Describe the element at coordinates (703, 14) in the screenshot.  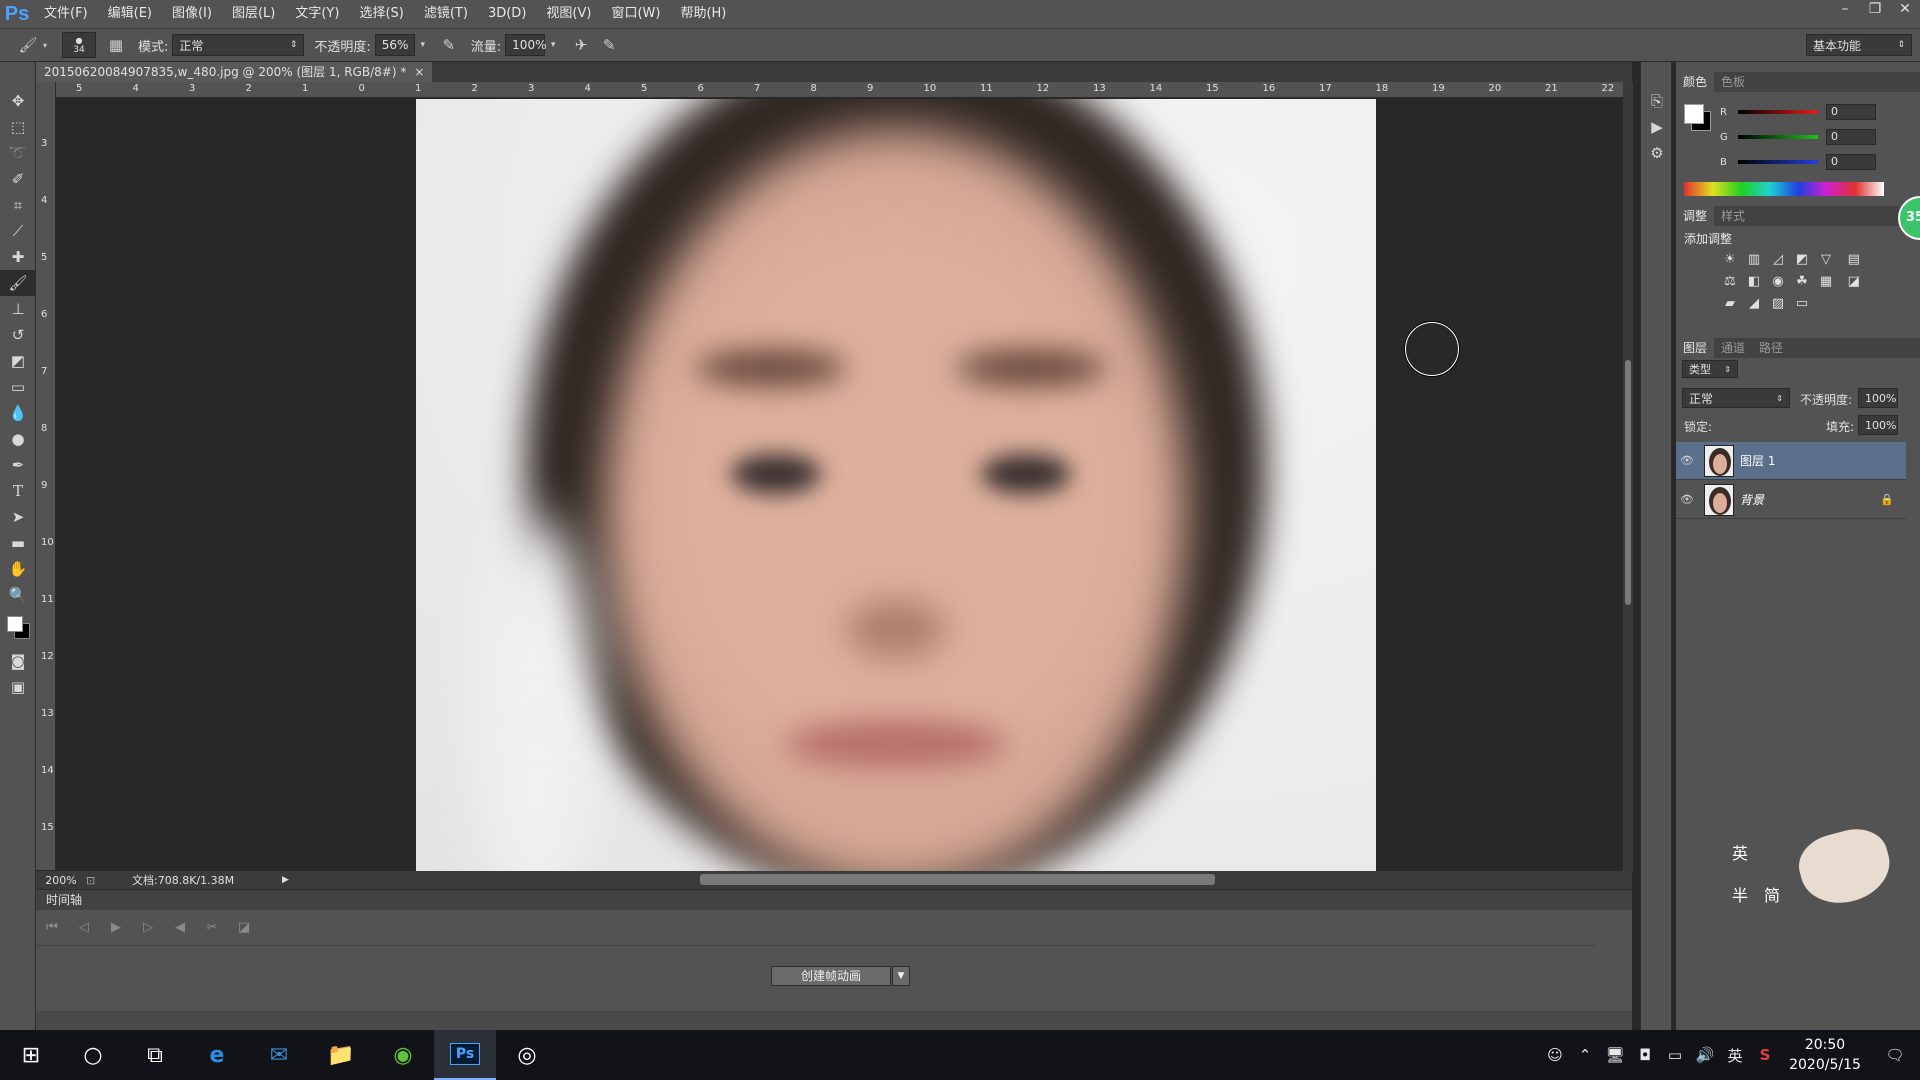
I see `menu-help: 帮助(H)` at that location.